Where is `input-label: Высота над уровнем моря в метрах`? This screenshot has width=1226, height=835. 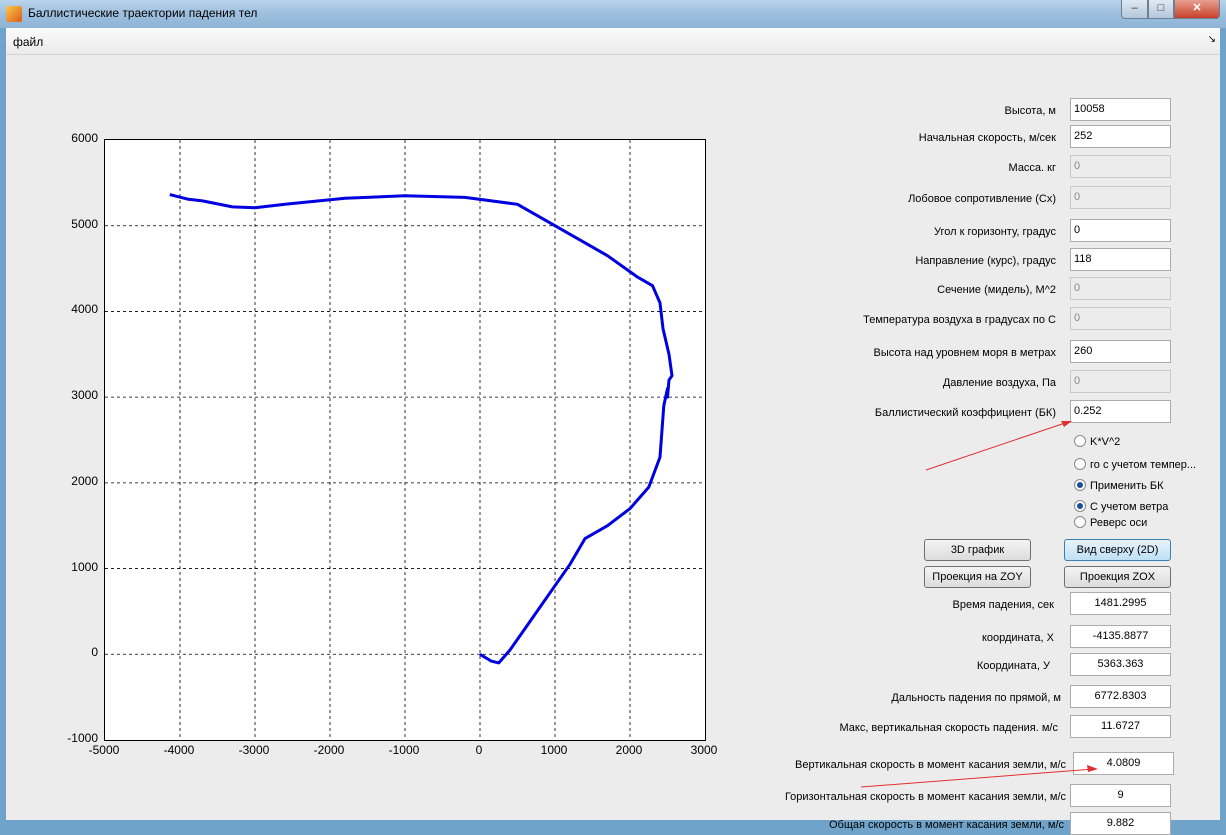 input-label: Высота над уровнем моря в метрах is located at coordinates (964, 353).